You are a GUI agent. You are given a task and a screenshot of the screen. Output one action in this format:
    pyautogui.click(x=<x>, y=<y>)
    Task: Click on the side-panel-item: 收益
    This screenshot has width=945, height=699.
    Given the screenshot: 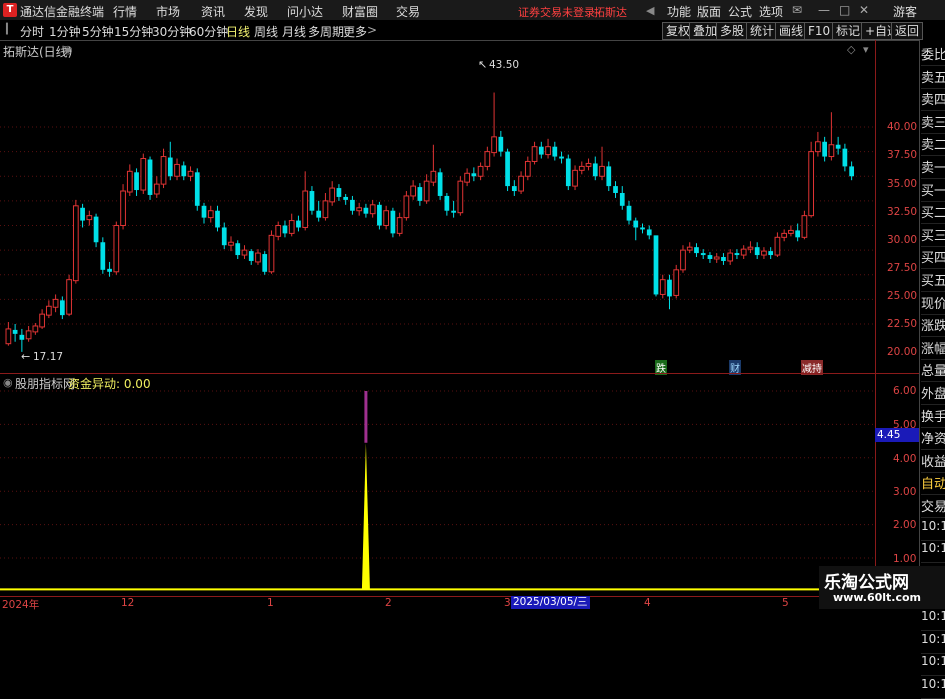 What is the action you would take?
    pyautogui.click(x=933, y=462)
    